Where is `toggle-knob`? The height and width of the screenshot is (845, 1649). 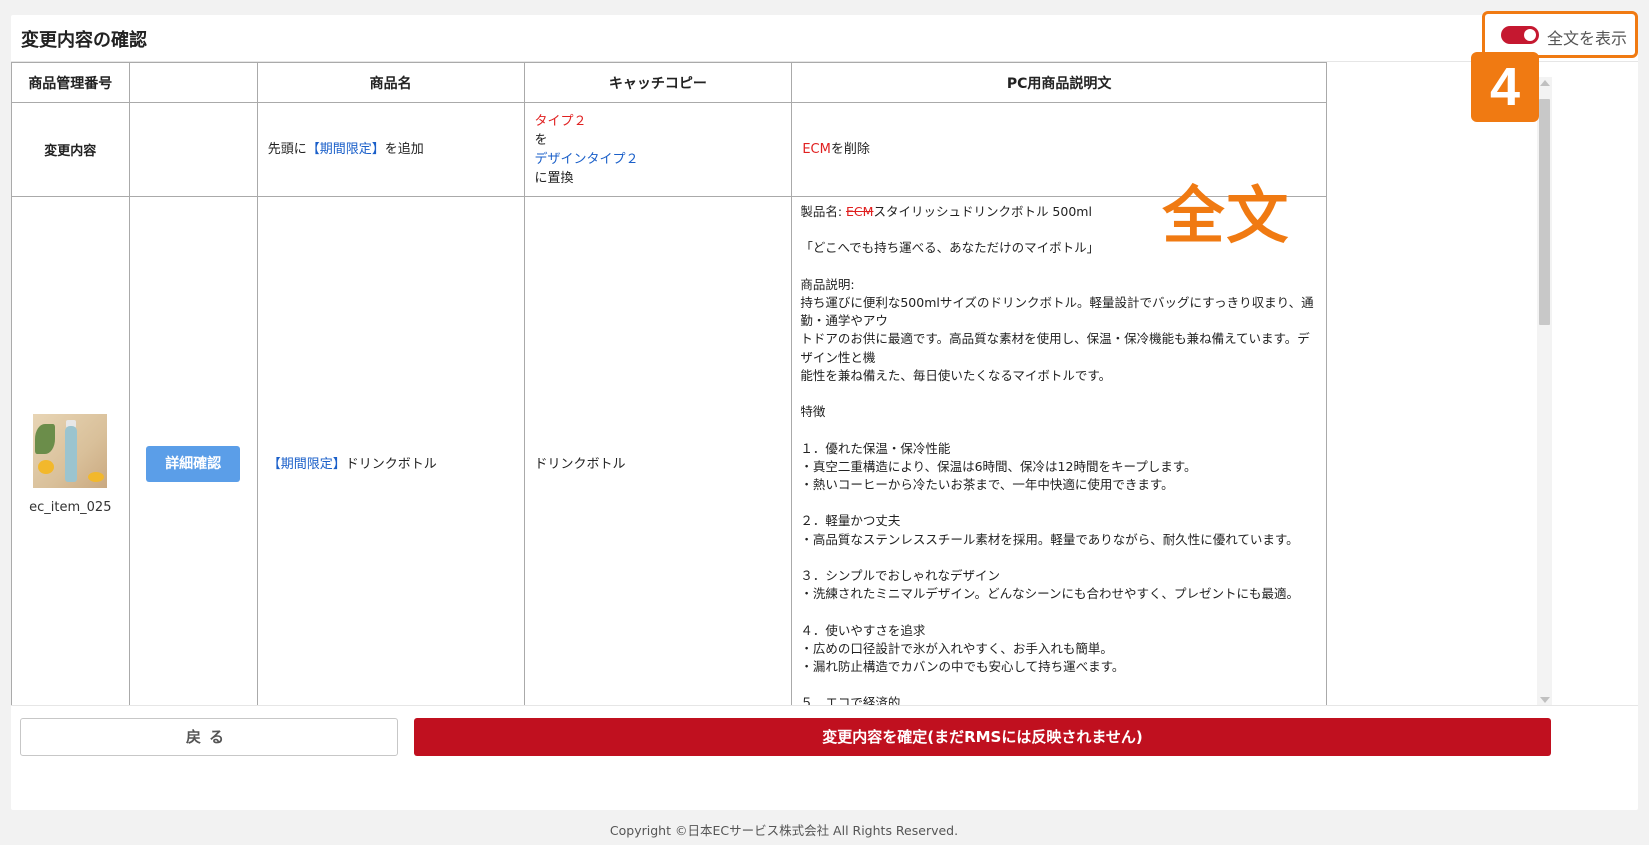 toggle-knob is located at coordinates (1530, 35).